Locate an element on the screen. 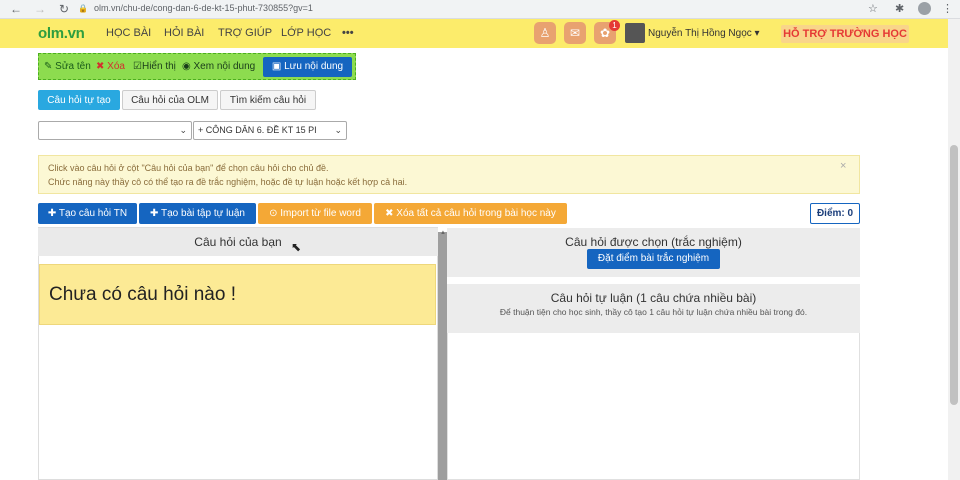  import-word-label: Import từ file word is located at coordinates (320, 213).